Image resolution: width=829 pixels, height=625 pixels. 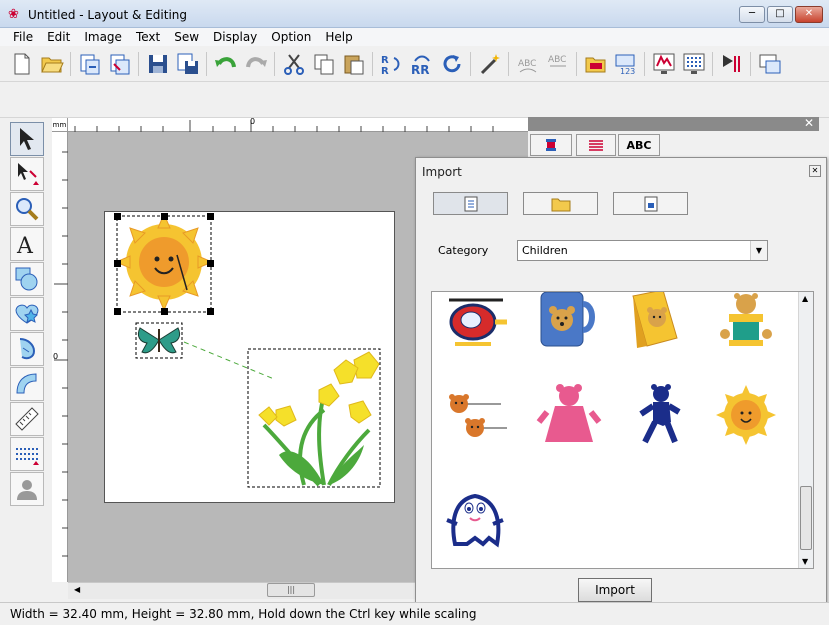 I want to click on paste-icon, so click(x=354, y=64).